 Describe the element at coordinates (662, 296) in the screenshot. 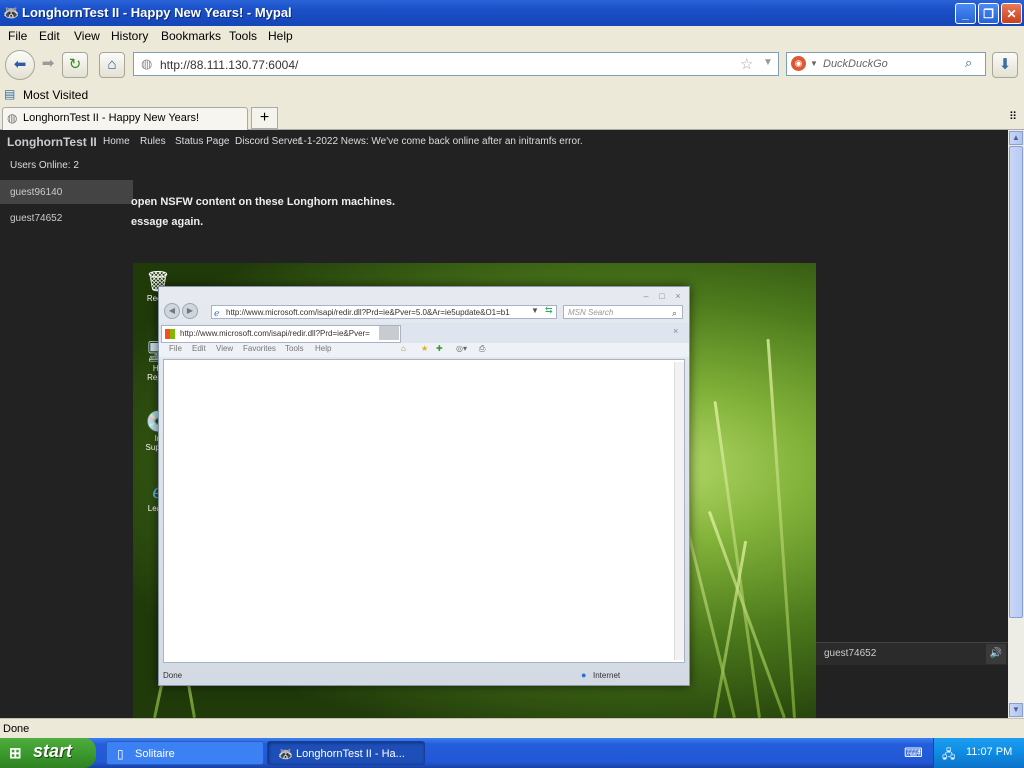

I see `ie-maximize-button: □` at that location.